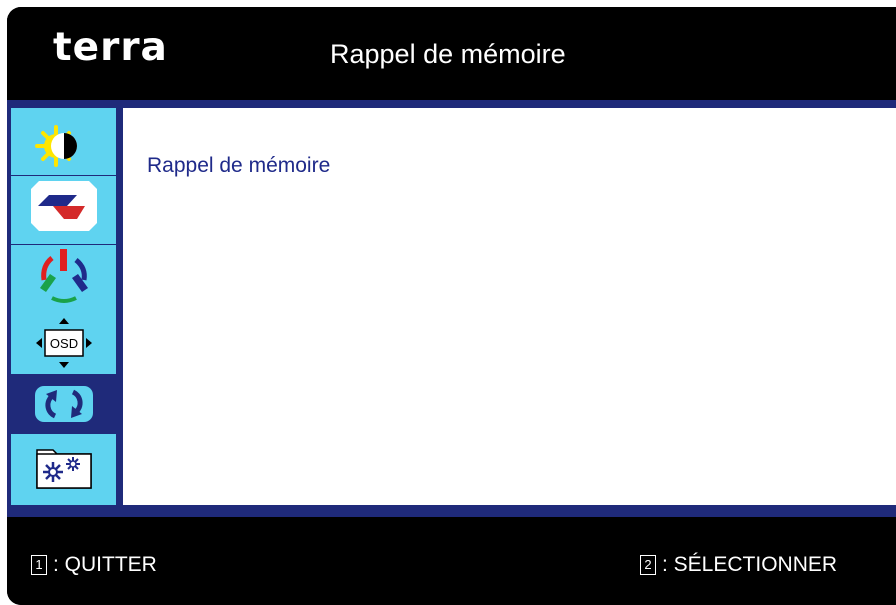  I want to click on sidebar-item-extra, so click(63, 467).